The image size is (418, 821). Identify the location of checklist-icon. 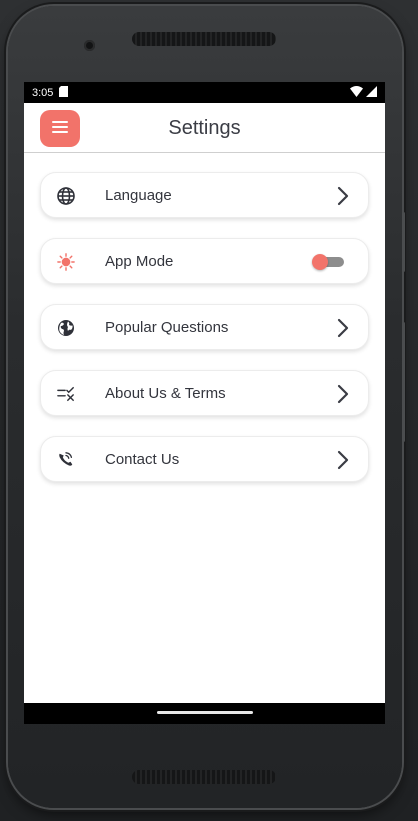
(66, 394).